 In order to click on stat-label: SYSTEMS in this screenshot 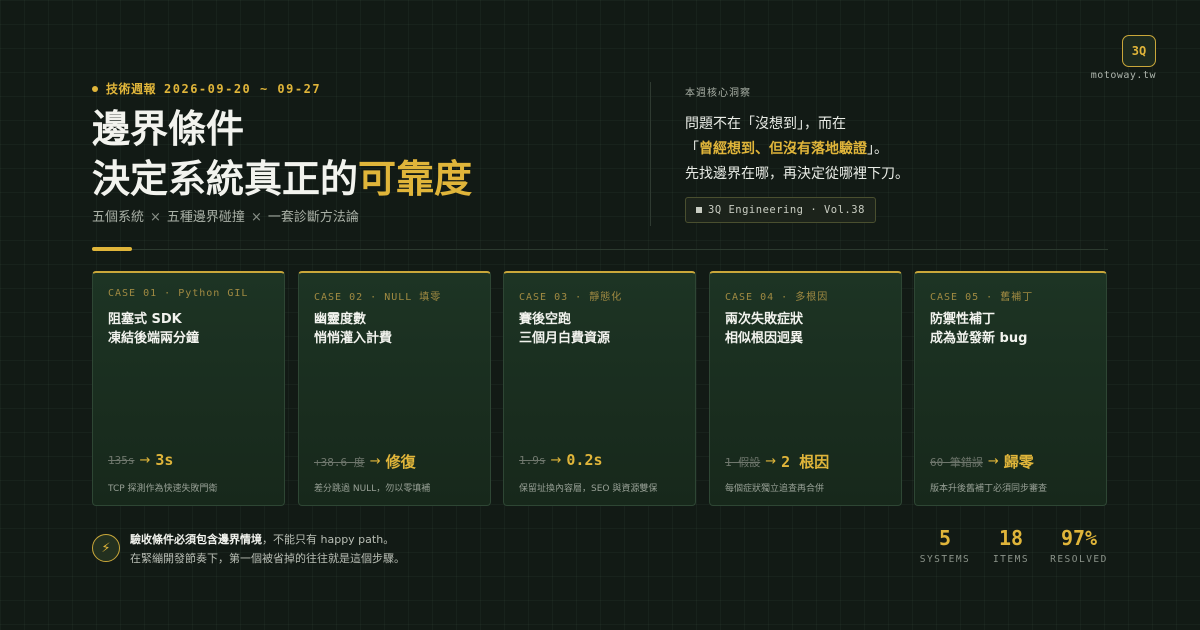, I will do `click(945, 559)`.